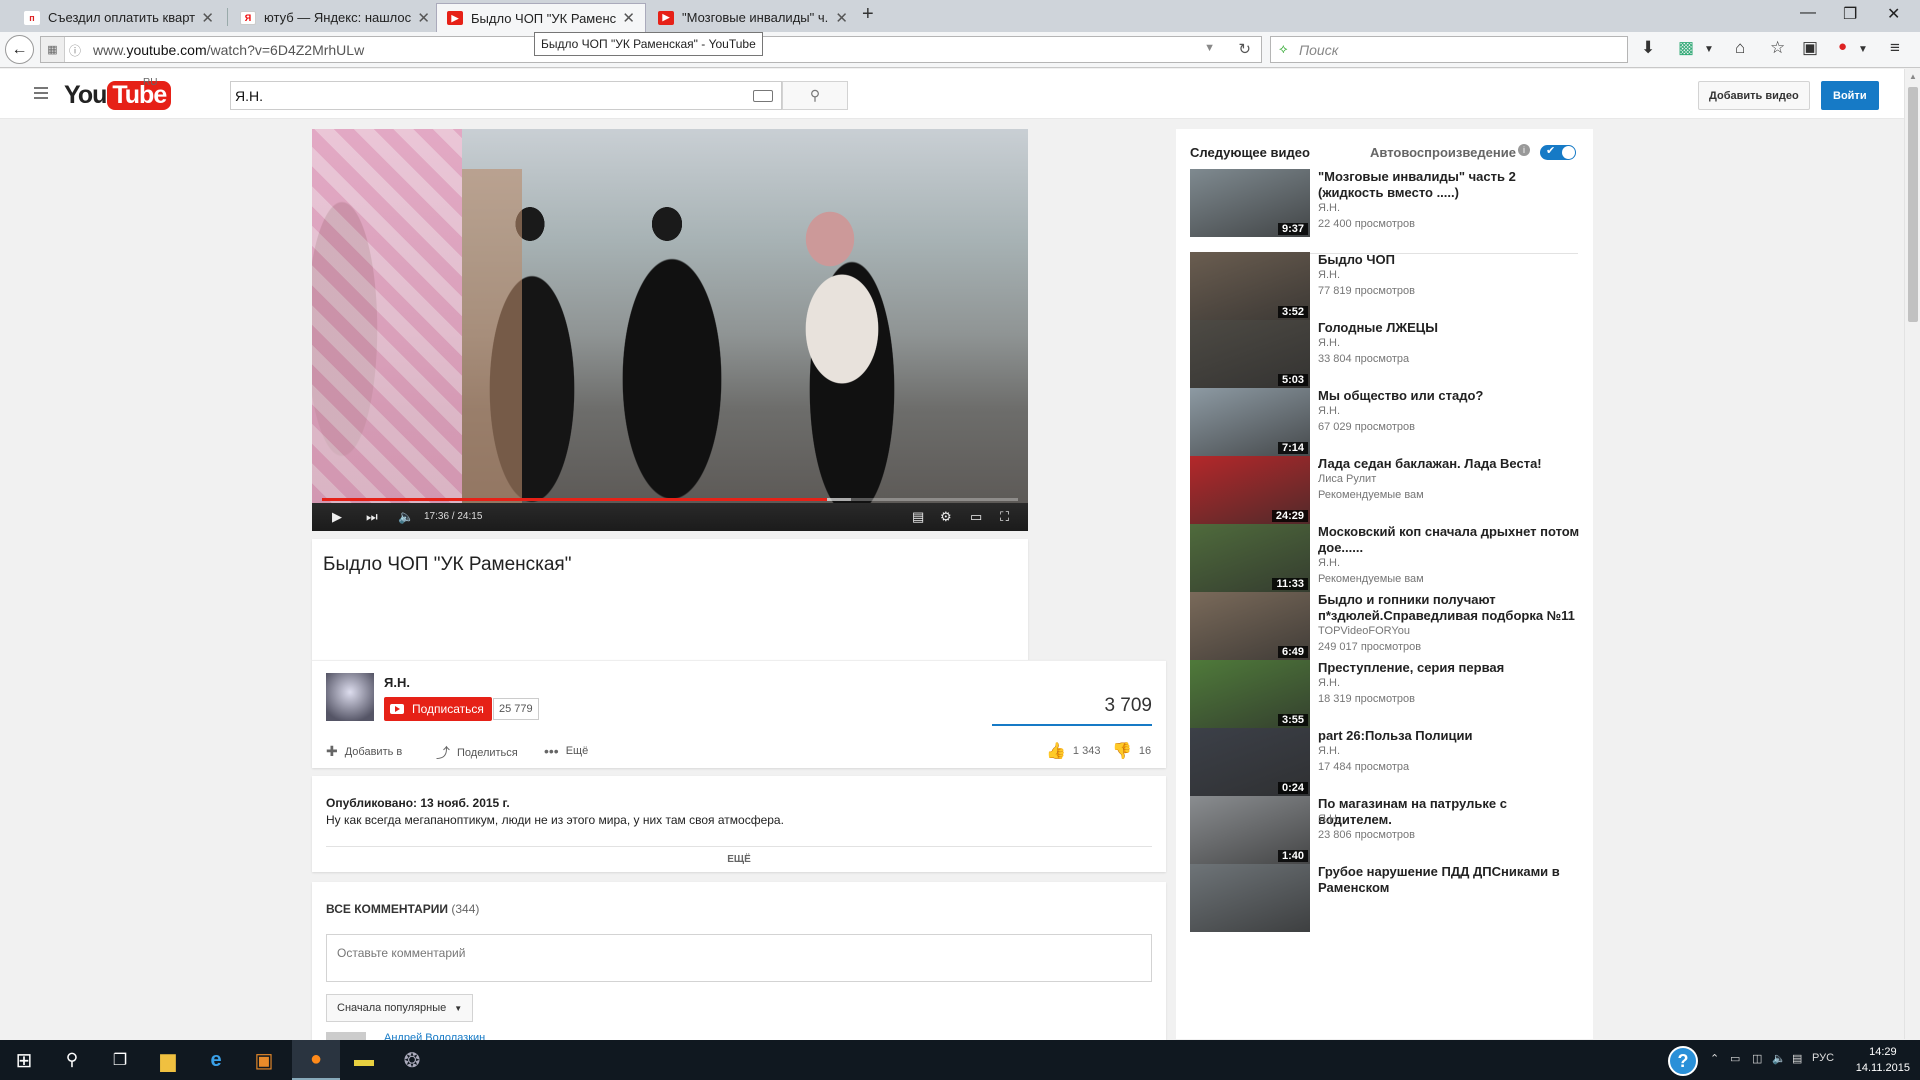 This screenshot has height=1080, width=1920. Describe the element at coordinates (1250, 762) in the screenshot. I see `video-thumbnail: 0:24` at that location.